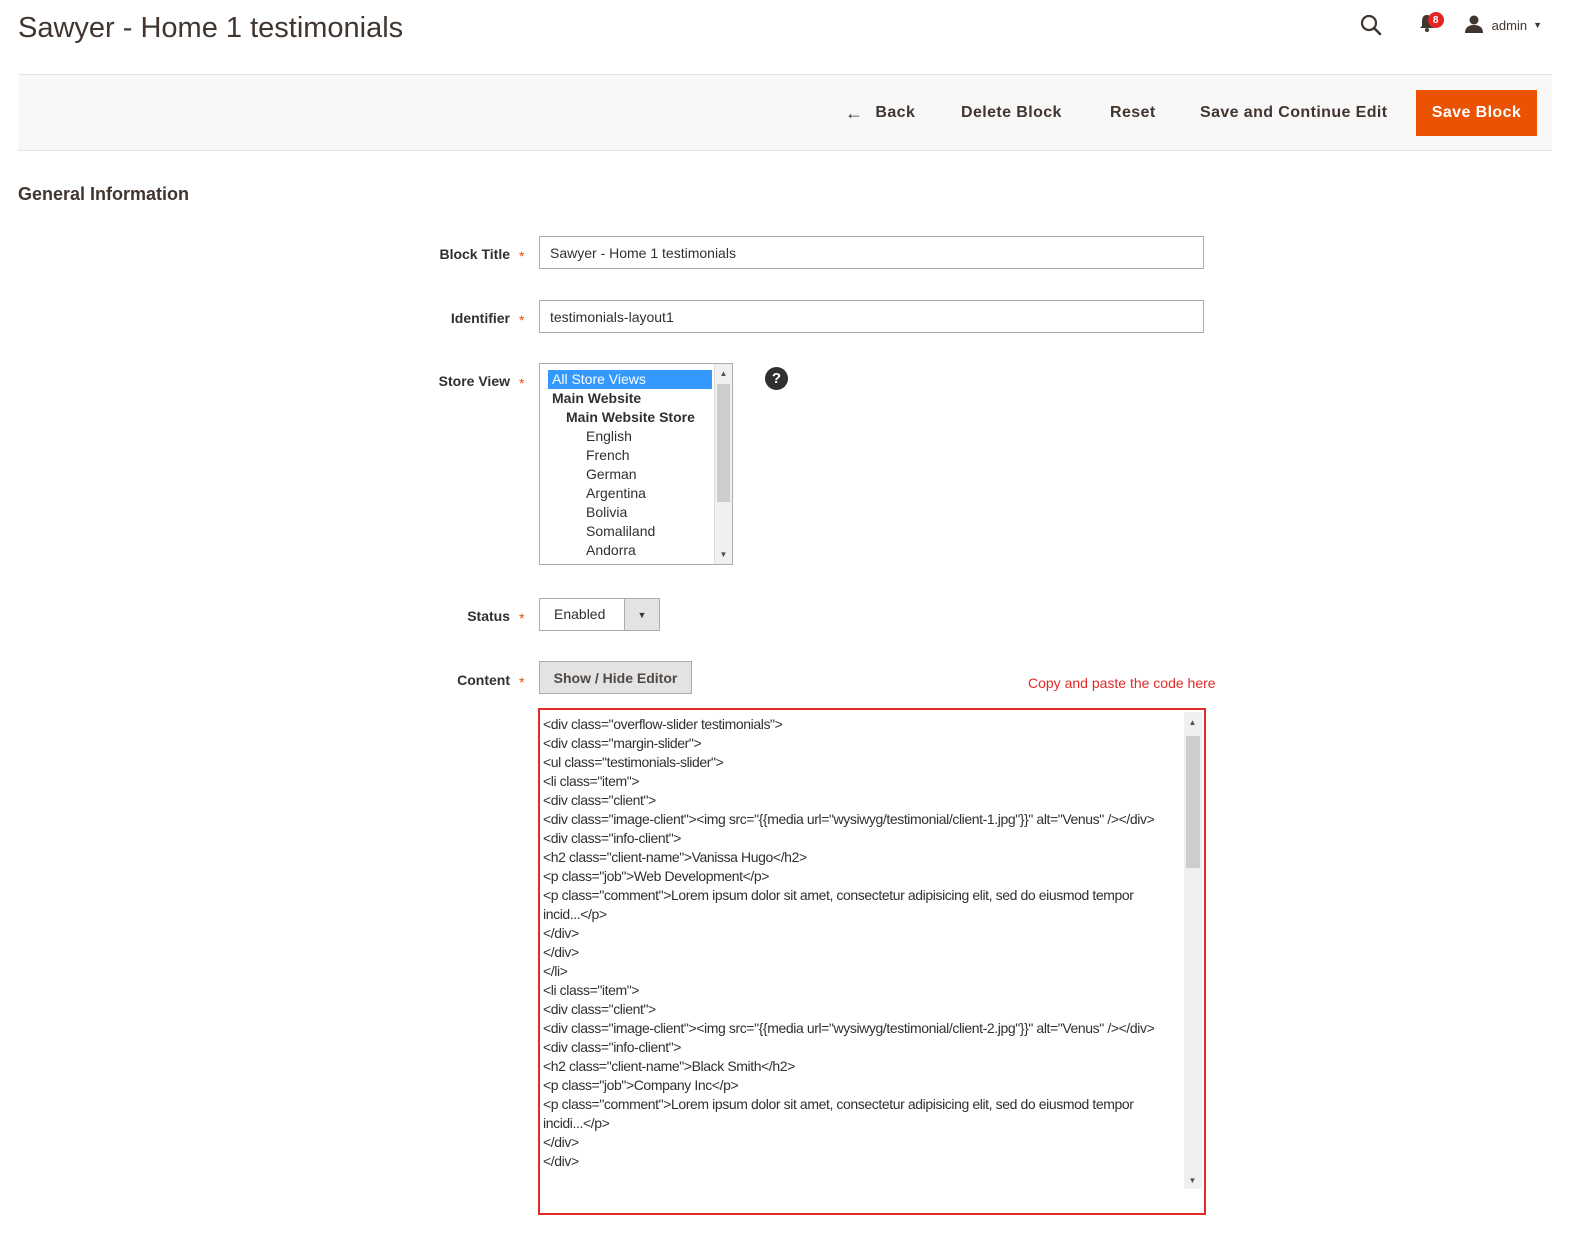 This screenshot has height=1243, width=1572. I want to click on section-title: General Information, so click(104, 194).